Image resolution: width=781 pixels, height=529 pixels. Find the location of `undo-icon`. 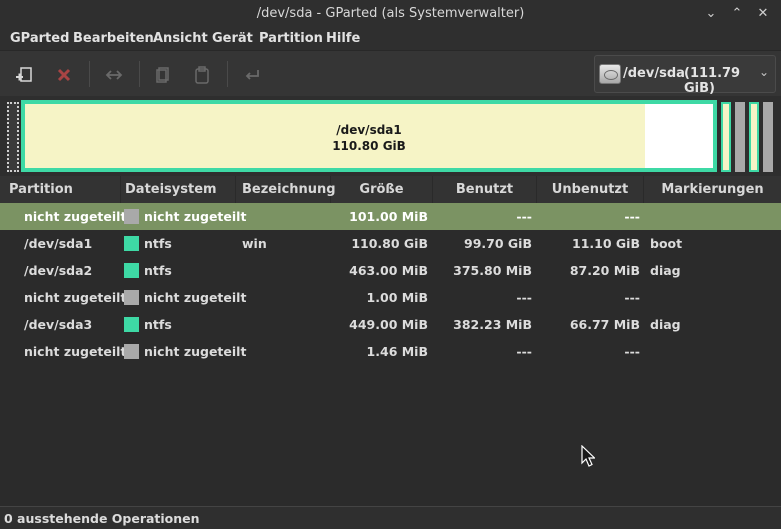

undo-icon is located at coordinates (252, 75).